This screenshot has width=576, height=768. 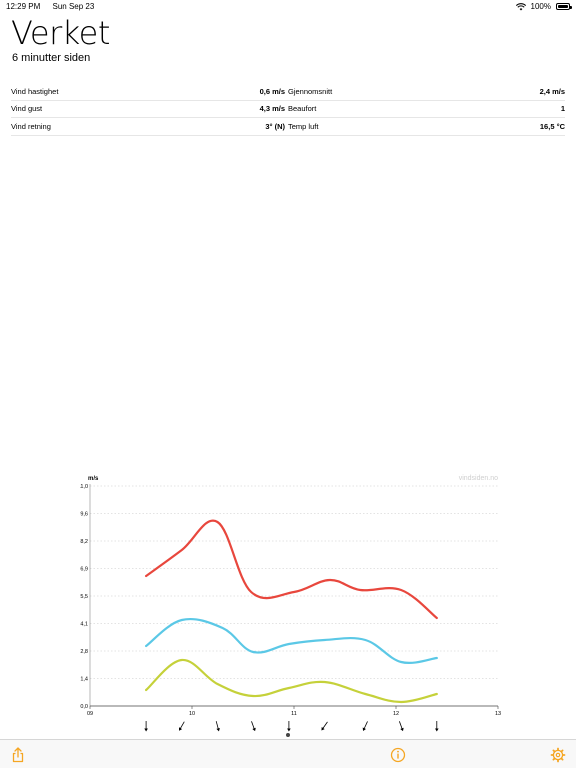 What do you see at coordinates (303, 126) in the screenshot?
I see `stat-label: Temp luft` at bounding box center [303, 126].